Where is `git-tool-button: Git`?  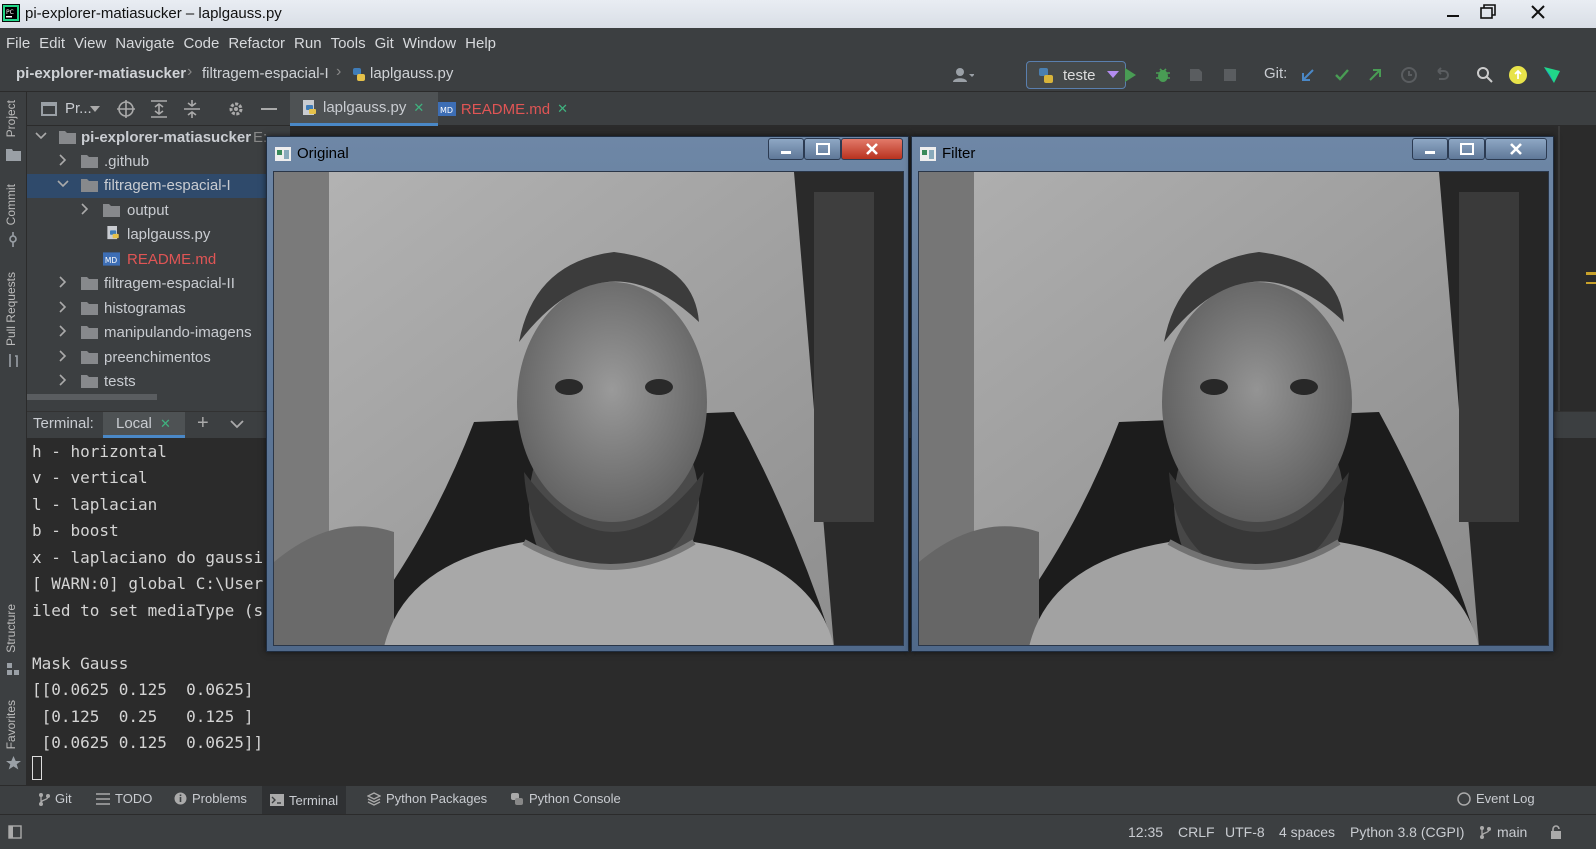 git-tool-button: Git is located at coordinates (55, 798).